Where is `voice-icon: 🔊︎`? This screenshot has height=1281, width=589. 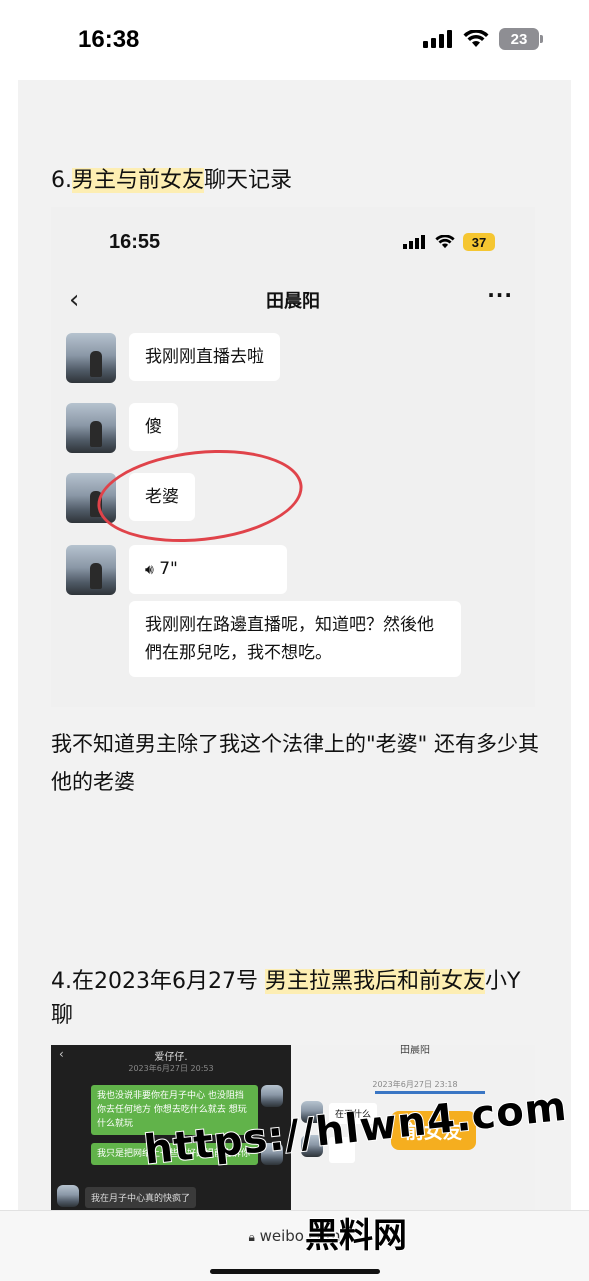
voice-icon: 🔊︎ is located at coordinates (149, 570).